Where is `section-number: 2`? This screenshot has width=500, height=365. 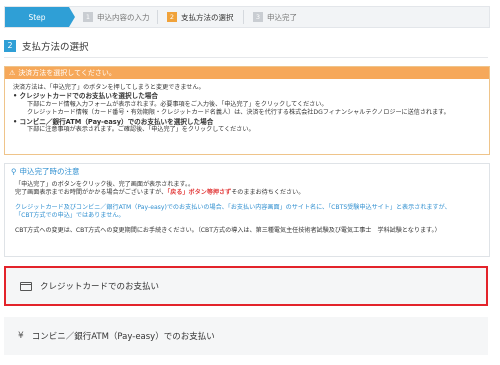
section-number: 2 is located at coordinates (10, 46).